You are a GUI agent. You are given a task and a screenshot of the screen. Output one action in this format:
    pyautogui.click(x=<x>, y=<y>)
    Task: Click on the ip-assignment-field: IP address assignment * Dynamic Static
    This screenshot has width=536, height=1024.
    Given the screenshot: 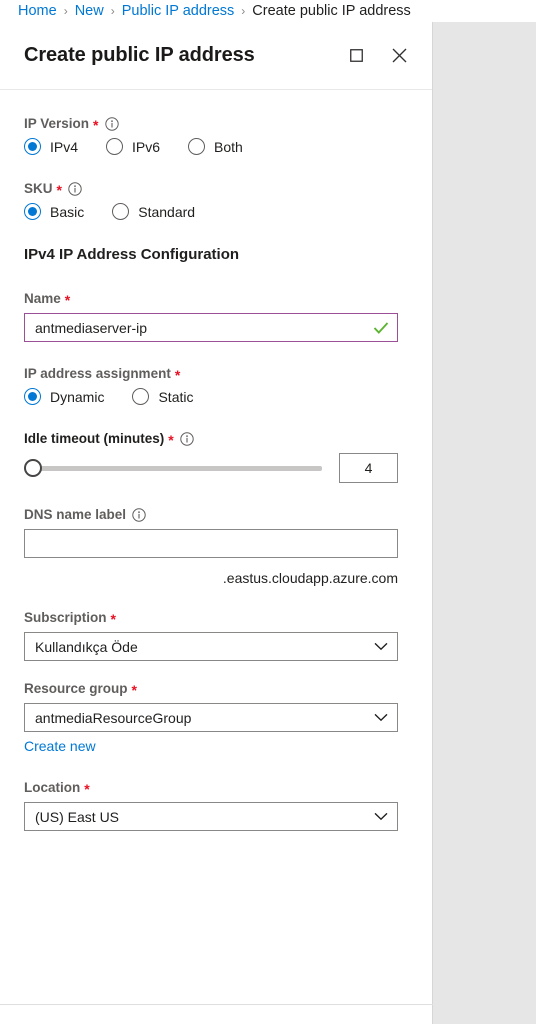 What is the action you would take?
    pyautogui.click(x=210, y=385)
    